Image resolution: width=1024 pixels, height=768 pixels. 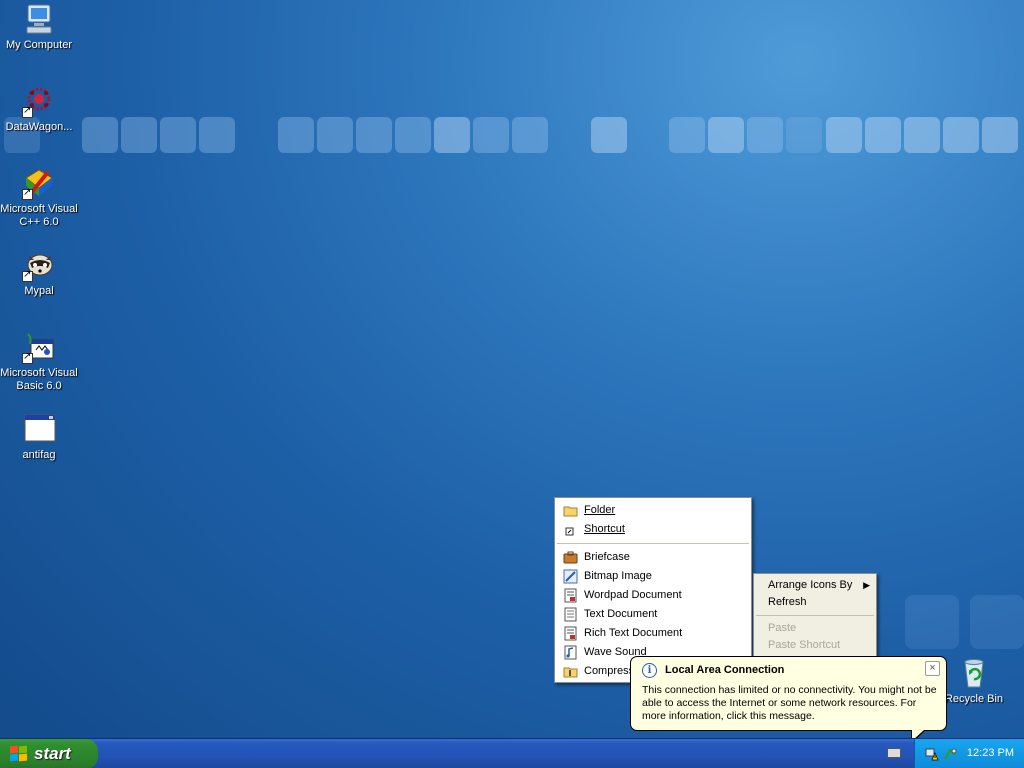 I want to click on desktop-icon-my-computer: My Computer, so click(x=39, y=27).